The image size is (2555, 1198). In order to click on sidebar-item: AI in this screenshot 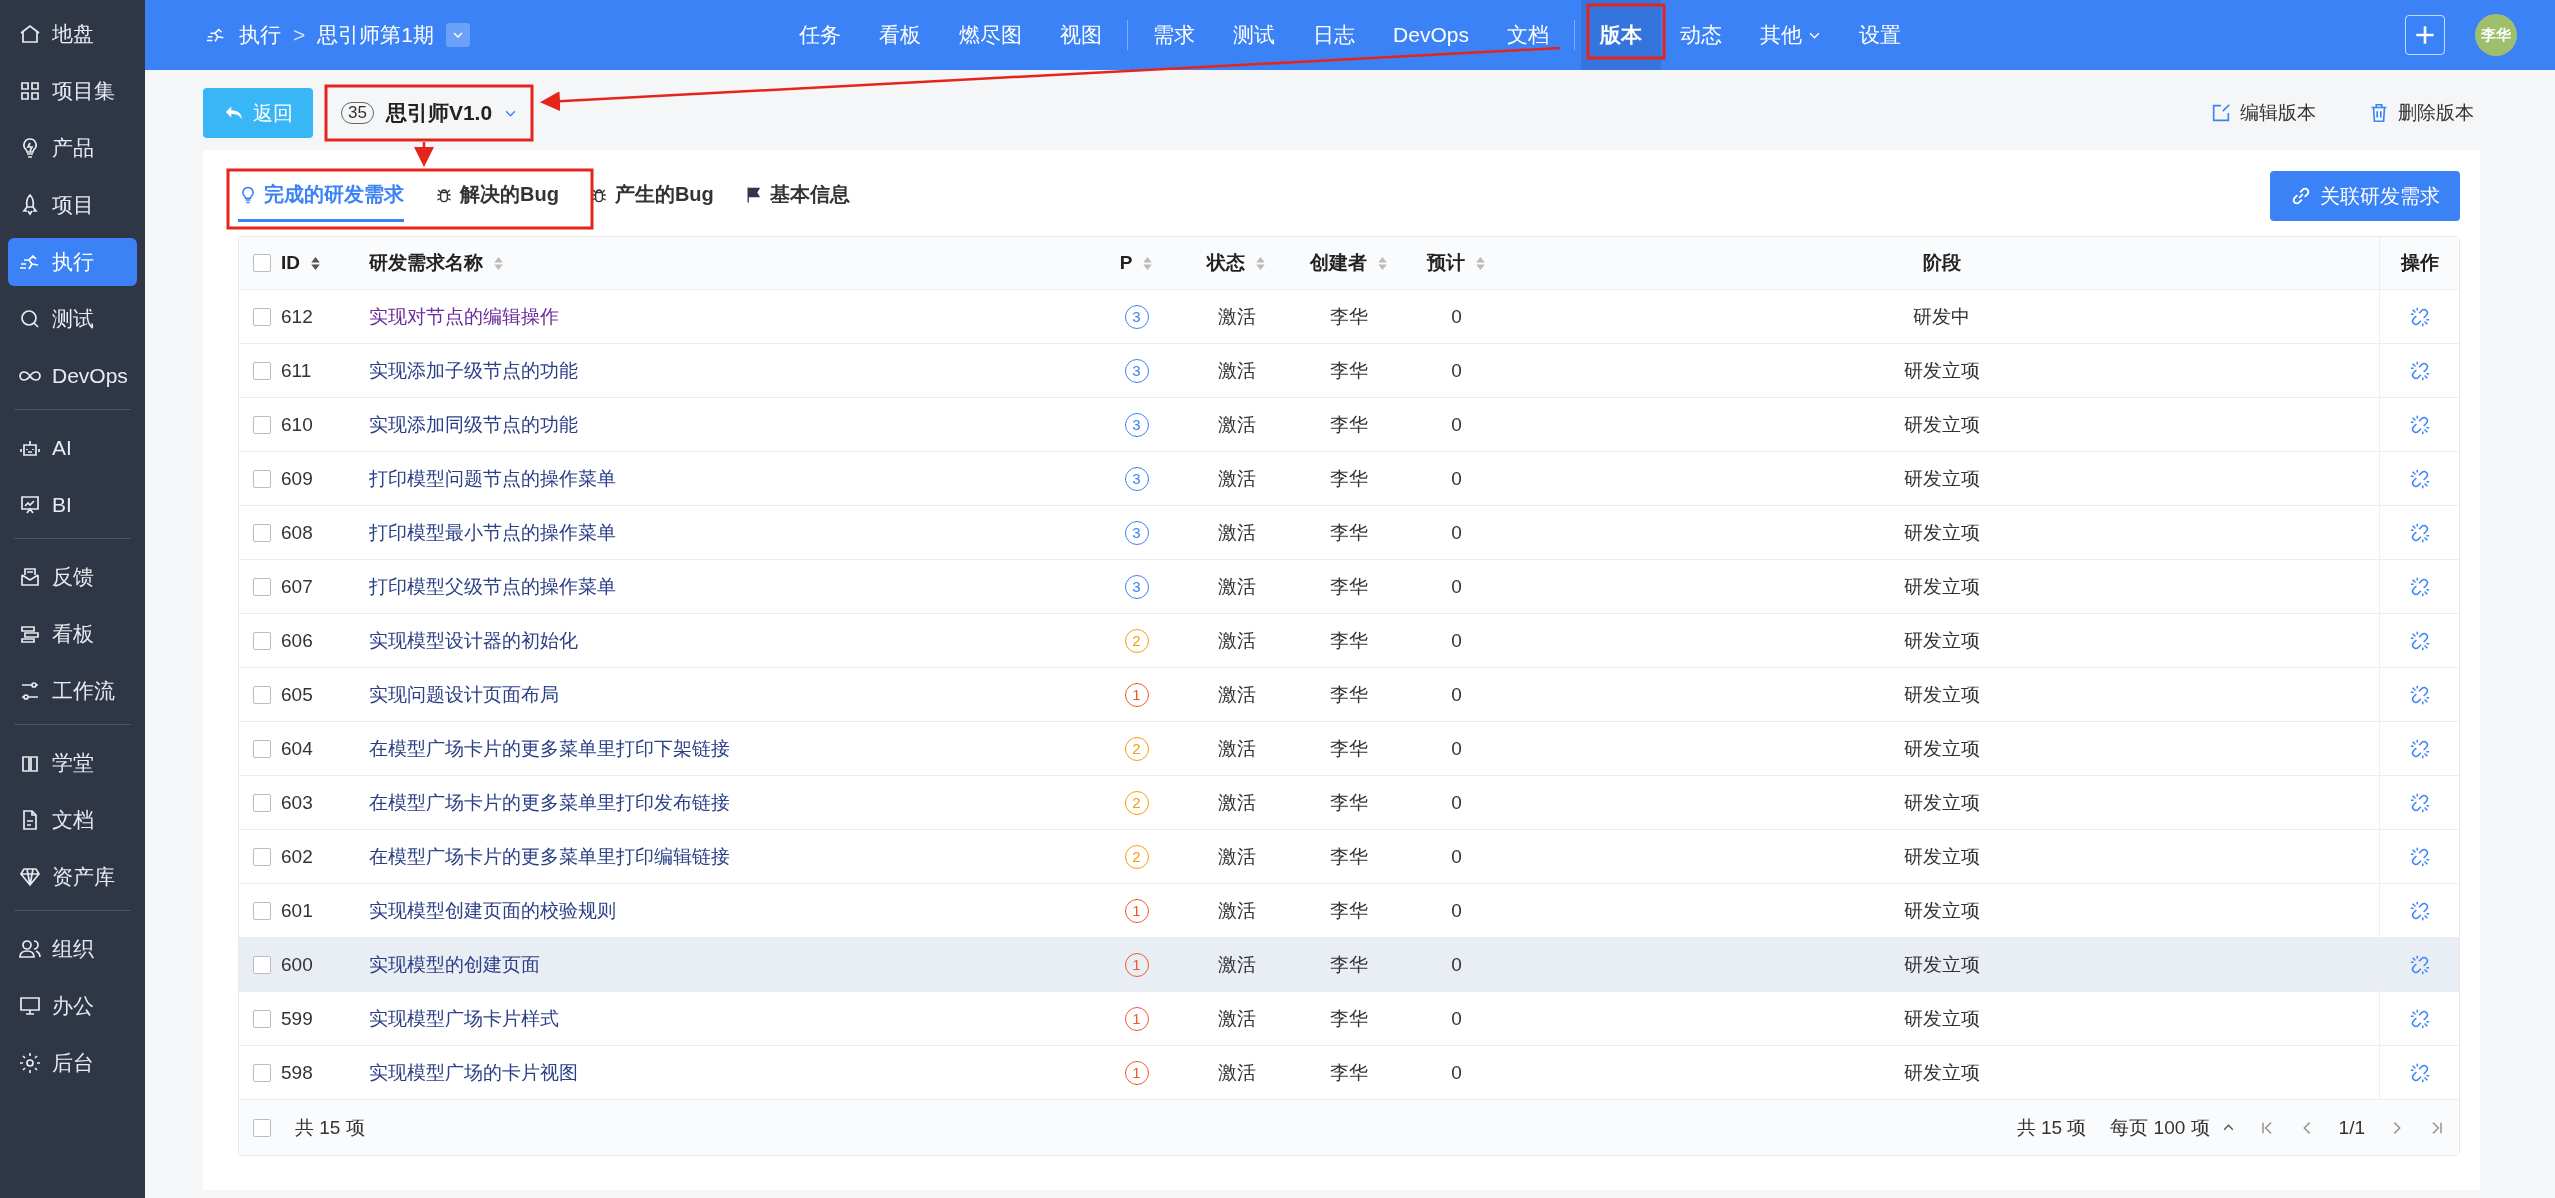, I will do `click(72, 448)`.